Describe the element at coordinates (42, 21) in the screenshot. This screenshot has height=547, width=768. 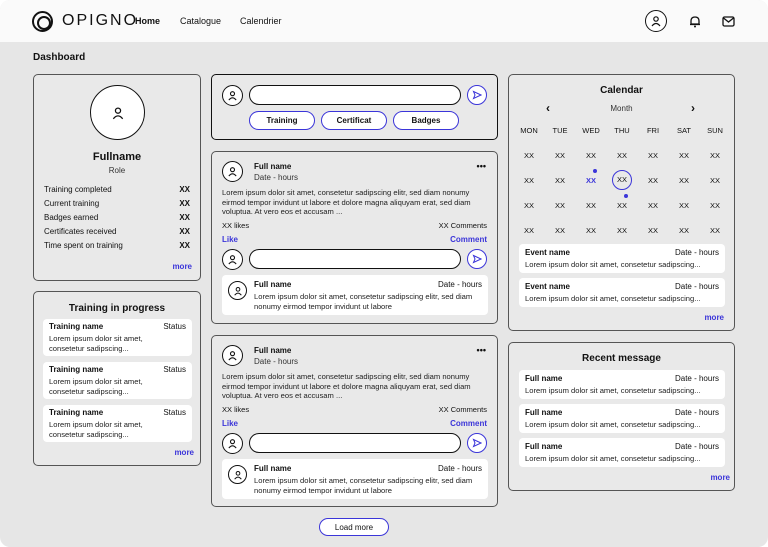
I see `logo-icon` at that location.